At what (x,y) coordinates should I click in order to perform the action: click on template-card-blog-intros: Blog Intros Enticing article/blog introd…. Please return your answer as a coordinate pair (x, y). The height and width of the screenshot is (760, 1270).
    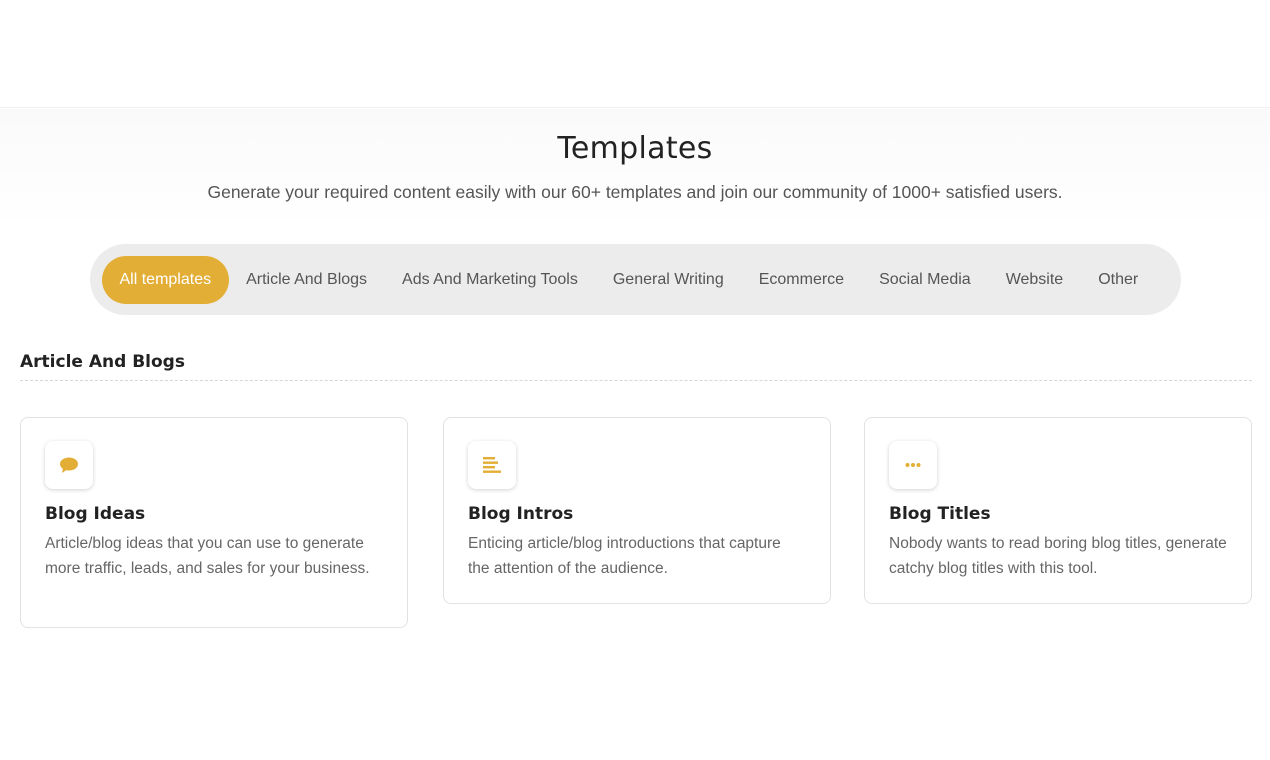
    Looking at the image, I should click on (637, 510).